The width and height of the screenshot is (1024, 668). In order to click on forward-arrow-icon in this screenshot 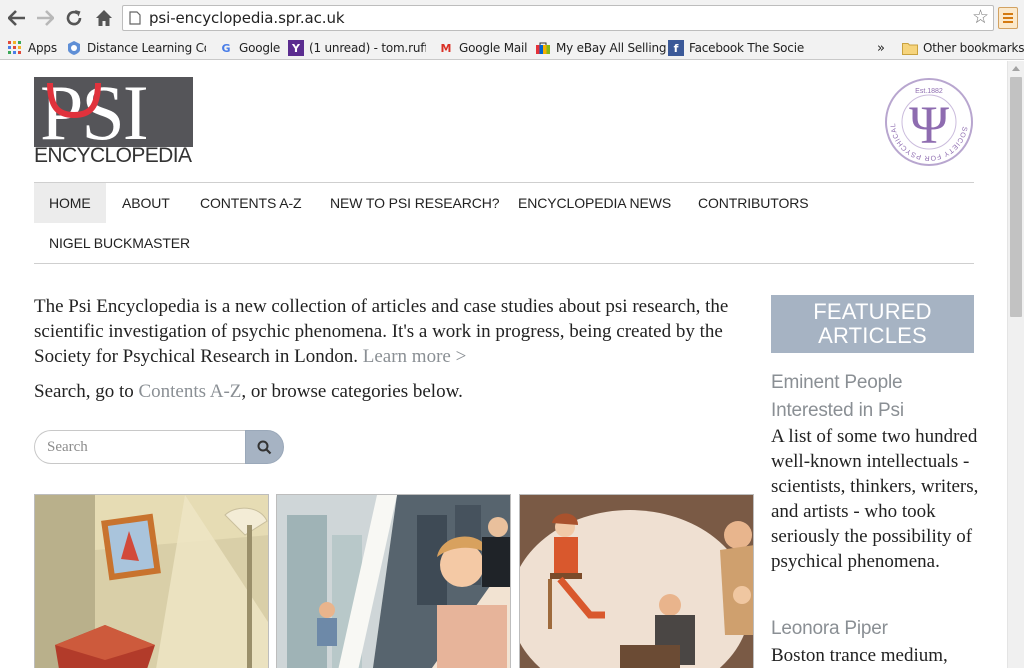, I will do `click(45, 18)`.